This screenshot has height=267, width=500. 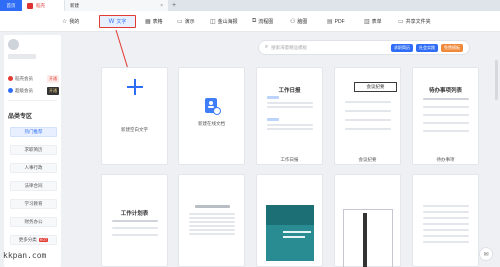 What do you see at coordinates (33, 78) in the screenshot?
I see `member-row-docer: 稻壳会员 开通` at bounding box center [33, 78].